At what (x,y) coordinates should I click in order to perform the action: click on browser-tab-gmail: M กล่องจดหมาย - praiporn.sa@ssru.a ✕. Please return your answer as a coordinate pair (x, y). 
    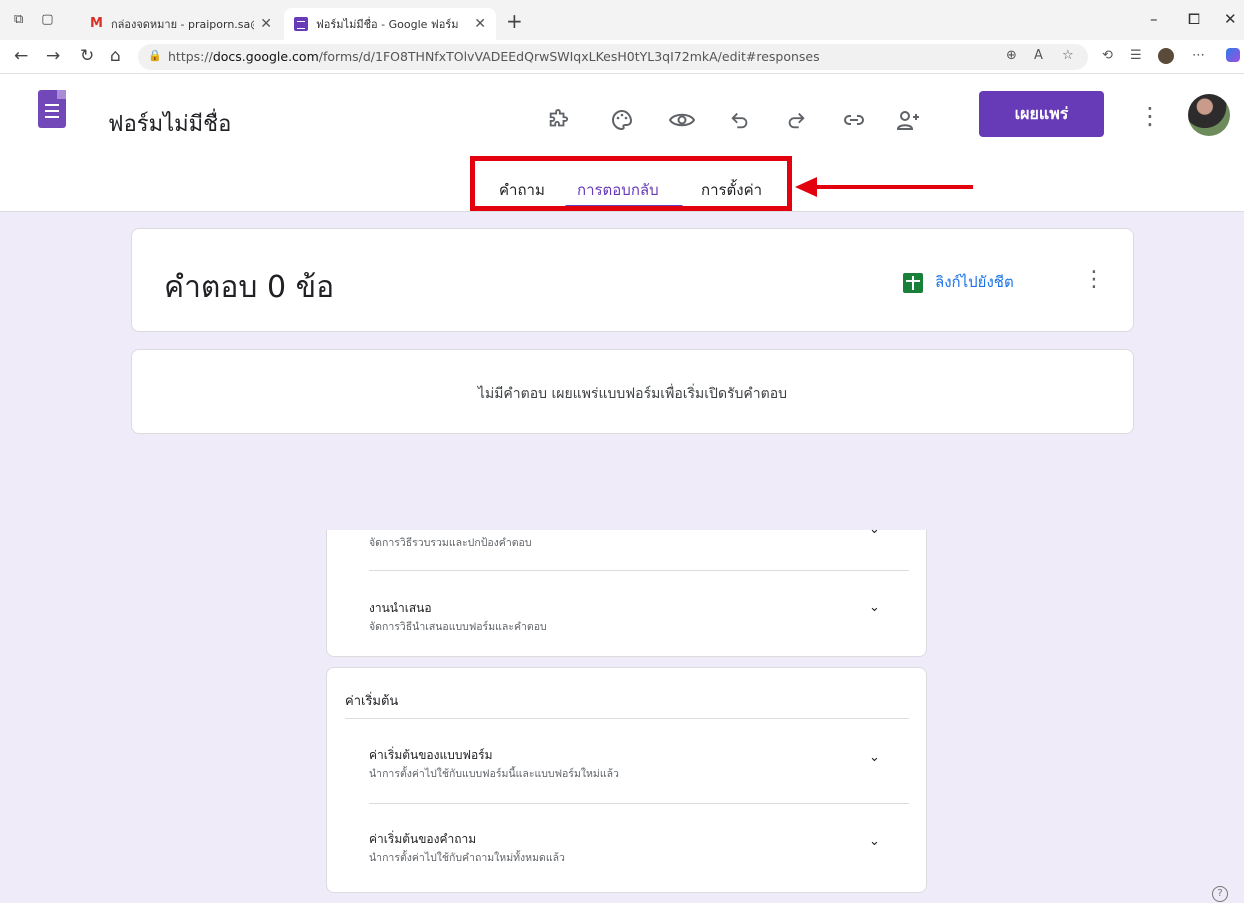
    Looking at the image, I should click on (181, 24).